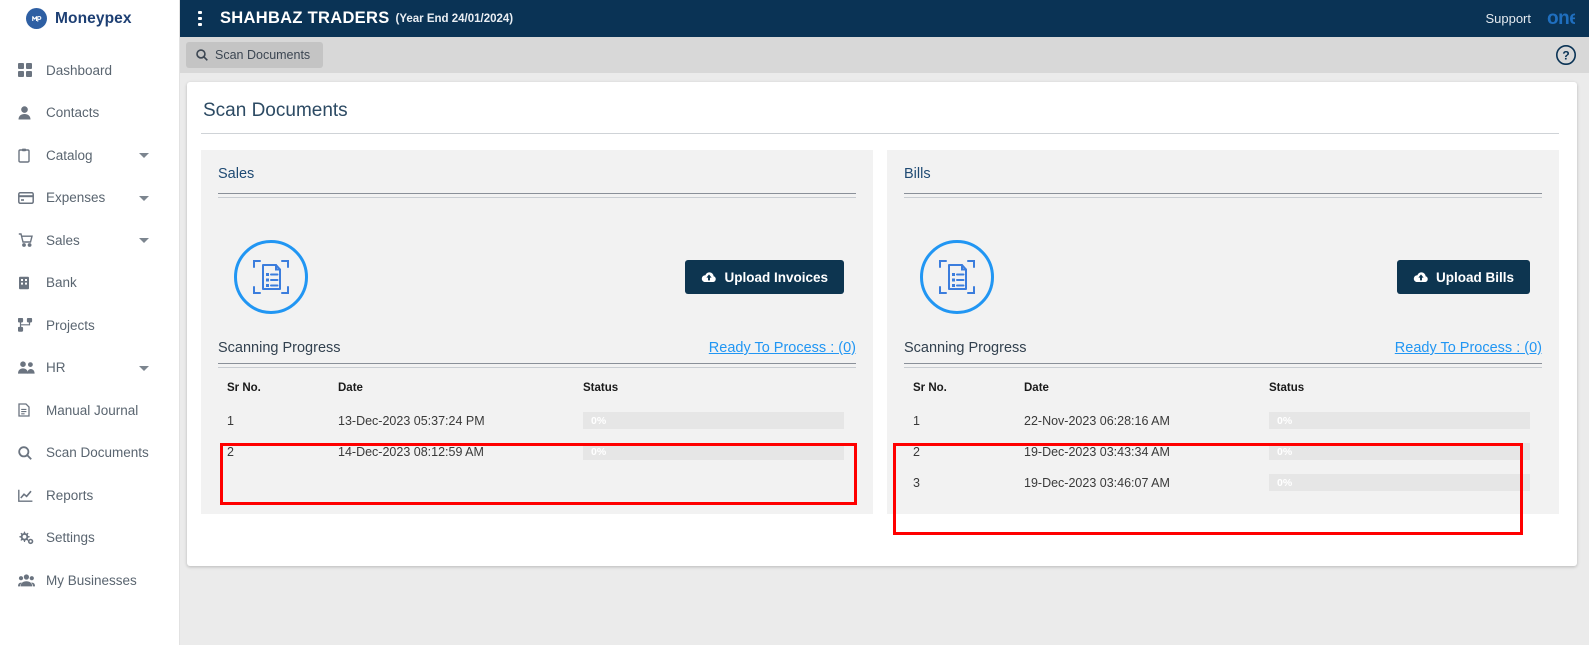  What do you see at coordinates (28, 155) in the screenshot?
I see `clipboard-icon` at bounding box center [28, 155].